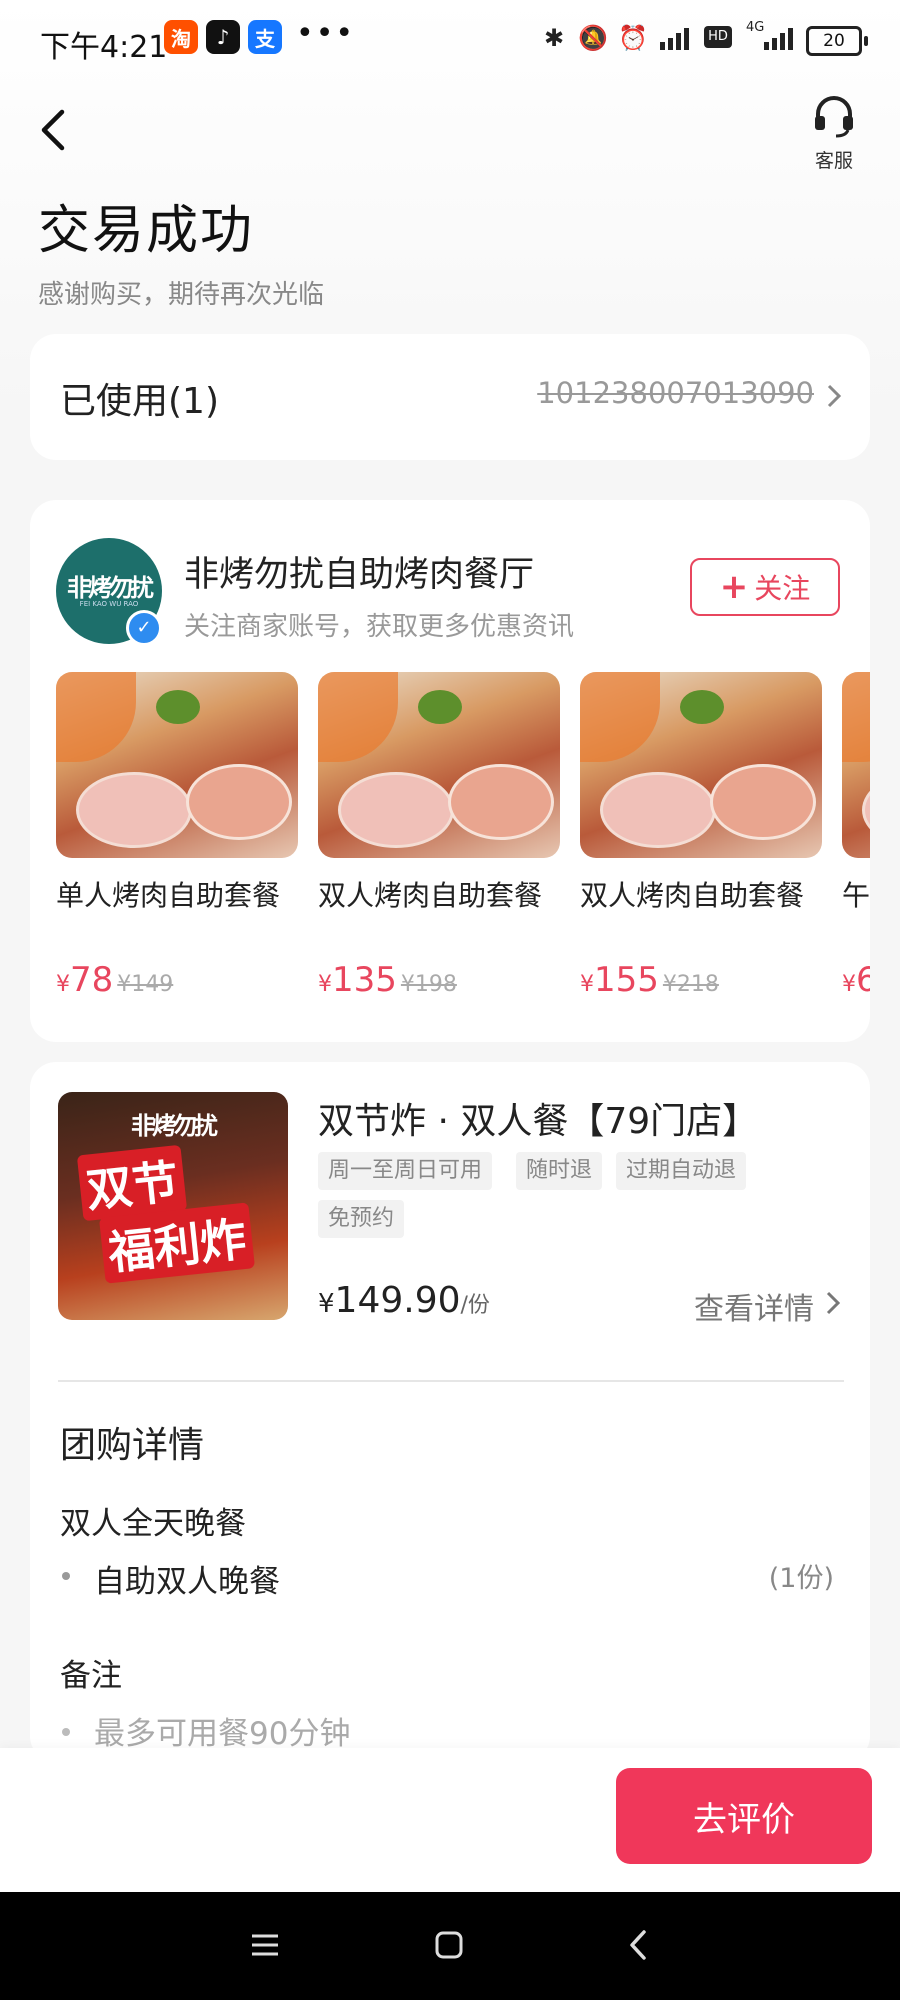 Image resolution: width=900 pixels, height=2000 pixels. I want to click on hd-icon: HD, so click(718, 37).